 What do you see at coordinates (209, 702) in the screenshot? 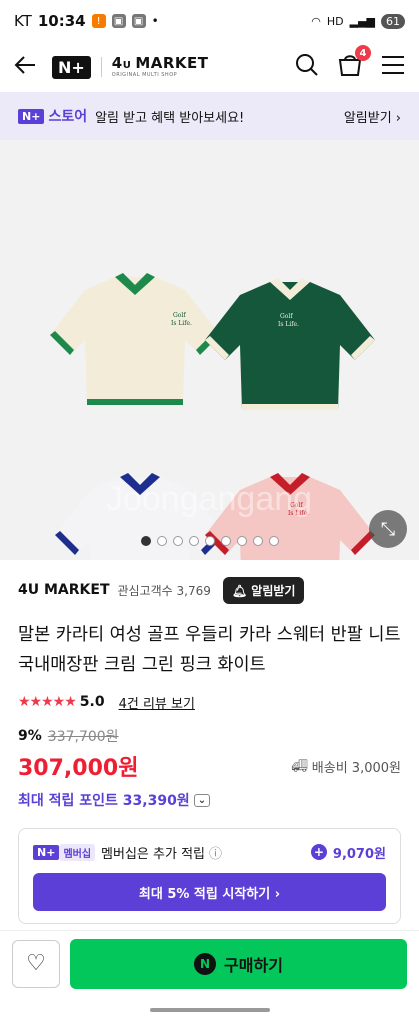
I see `rating-row: ★★★★★ 5.0 4건 리뷰 보기` at bounding box center [209, 702].